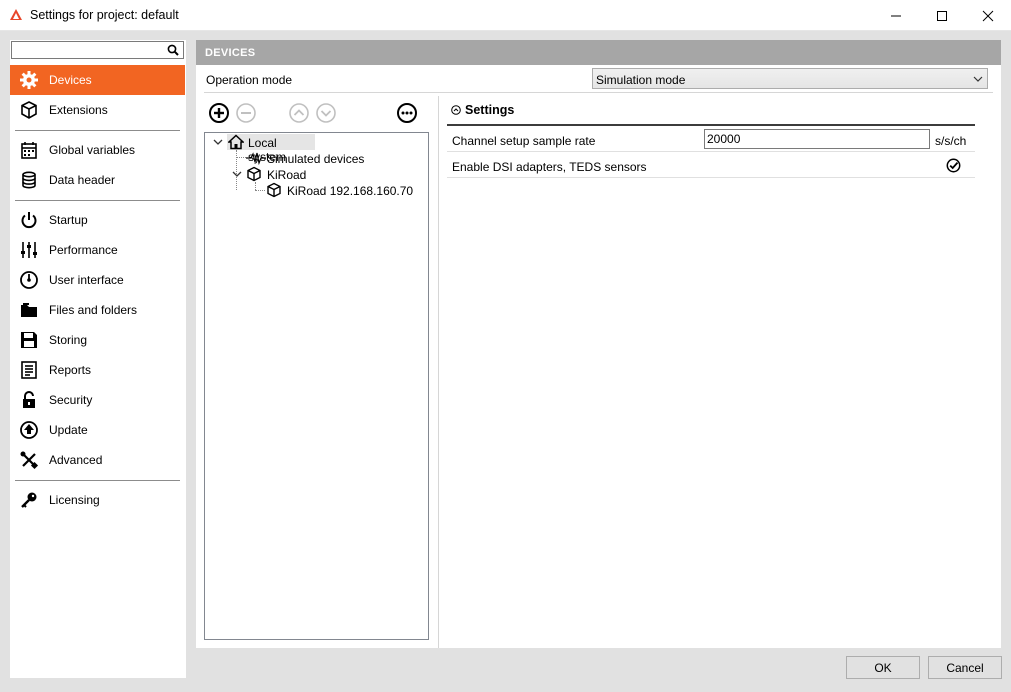  I want to click on move-up-button, so click(299, 113).